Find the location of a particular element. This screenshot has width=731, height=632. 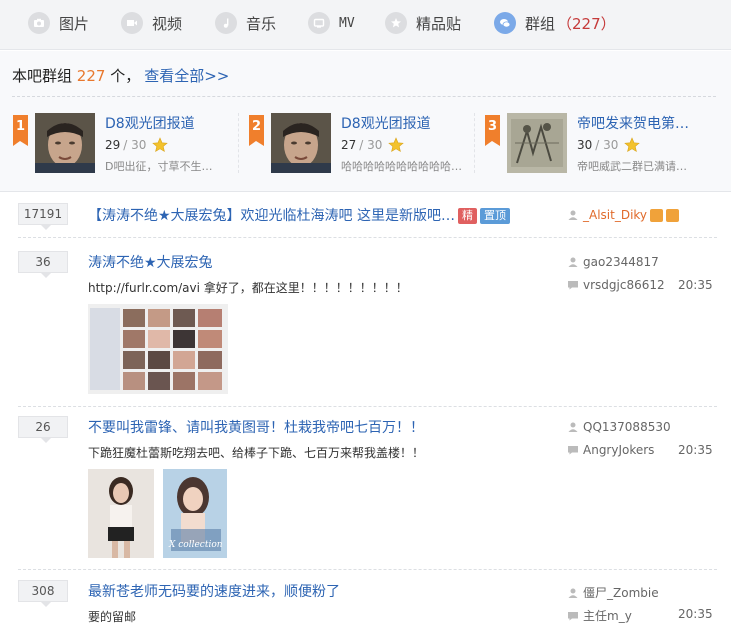

member-count-value: 30 is located at coordinates (585, 145).